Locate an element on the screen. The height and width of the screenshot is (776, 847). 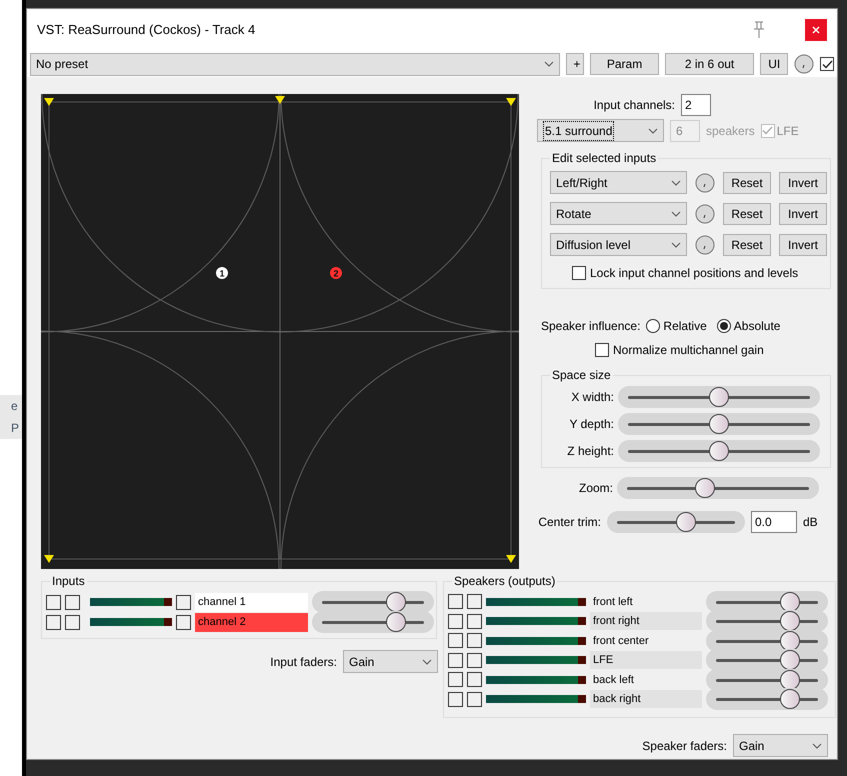
button: 2 in 6 out is located at coordinates (709, 64).